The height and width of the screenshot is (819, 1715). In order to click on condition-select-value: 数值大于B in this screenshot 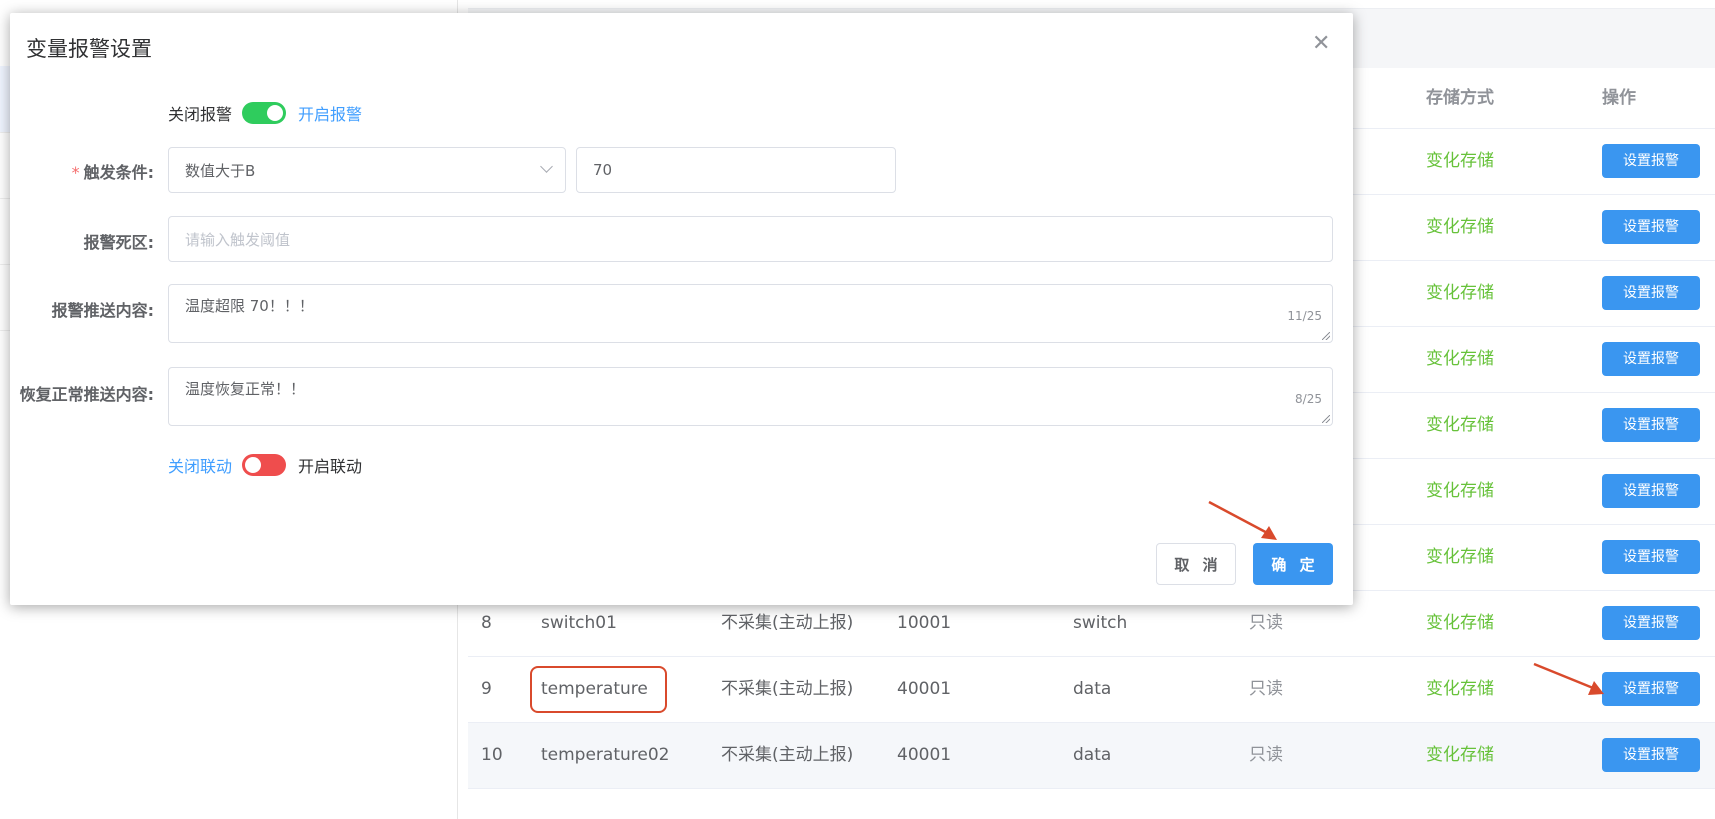, I will do `click(220, 170)`.